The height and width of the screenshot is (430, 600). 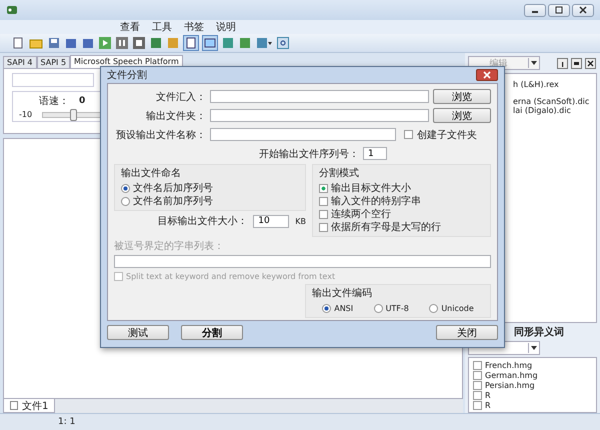 What do you see at coordinates (194, 27) in the screenshot?
I see `menu-item: 书签` at bounding box center [194, 27].